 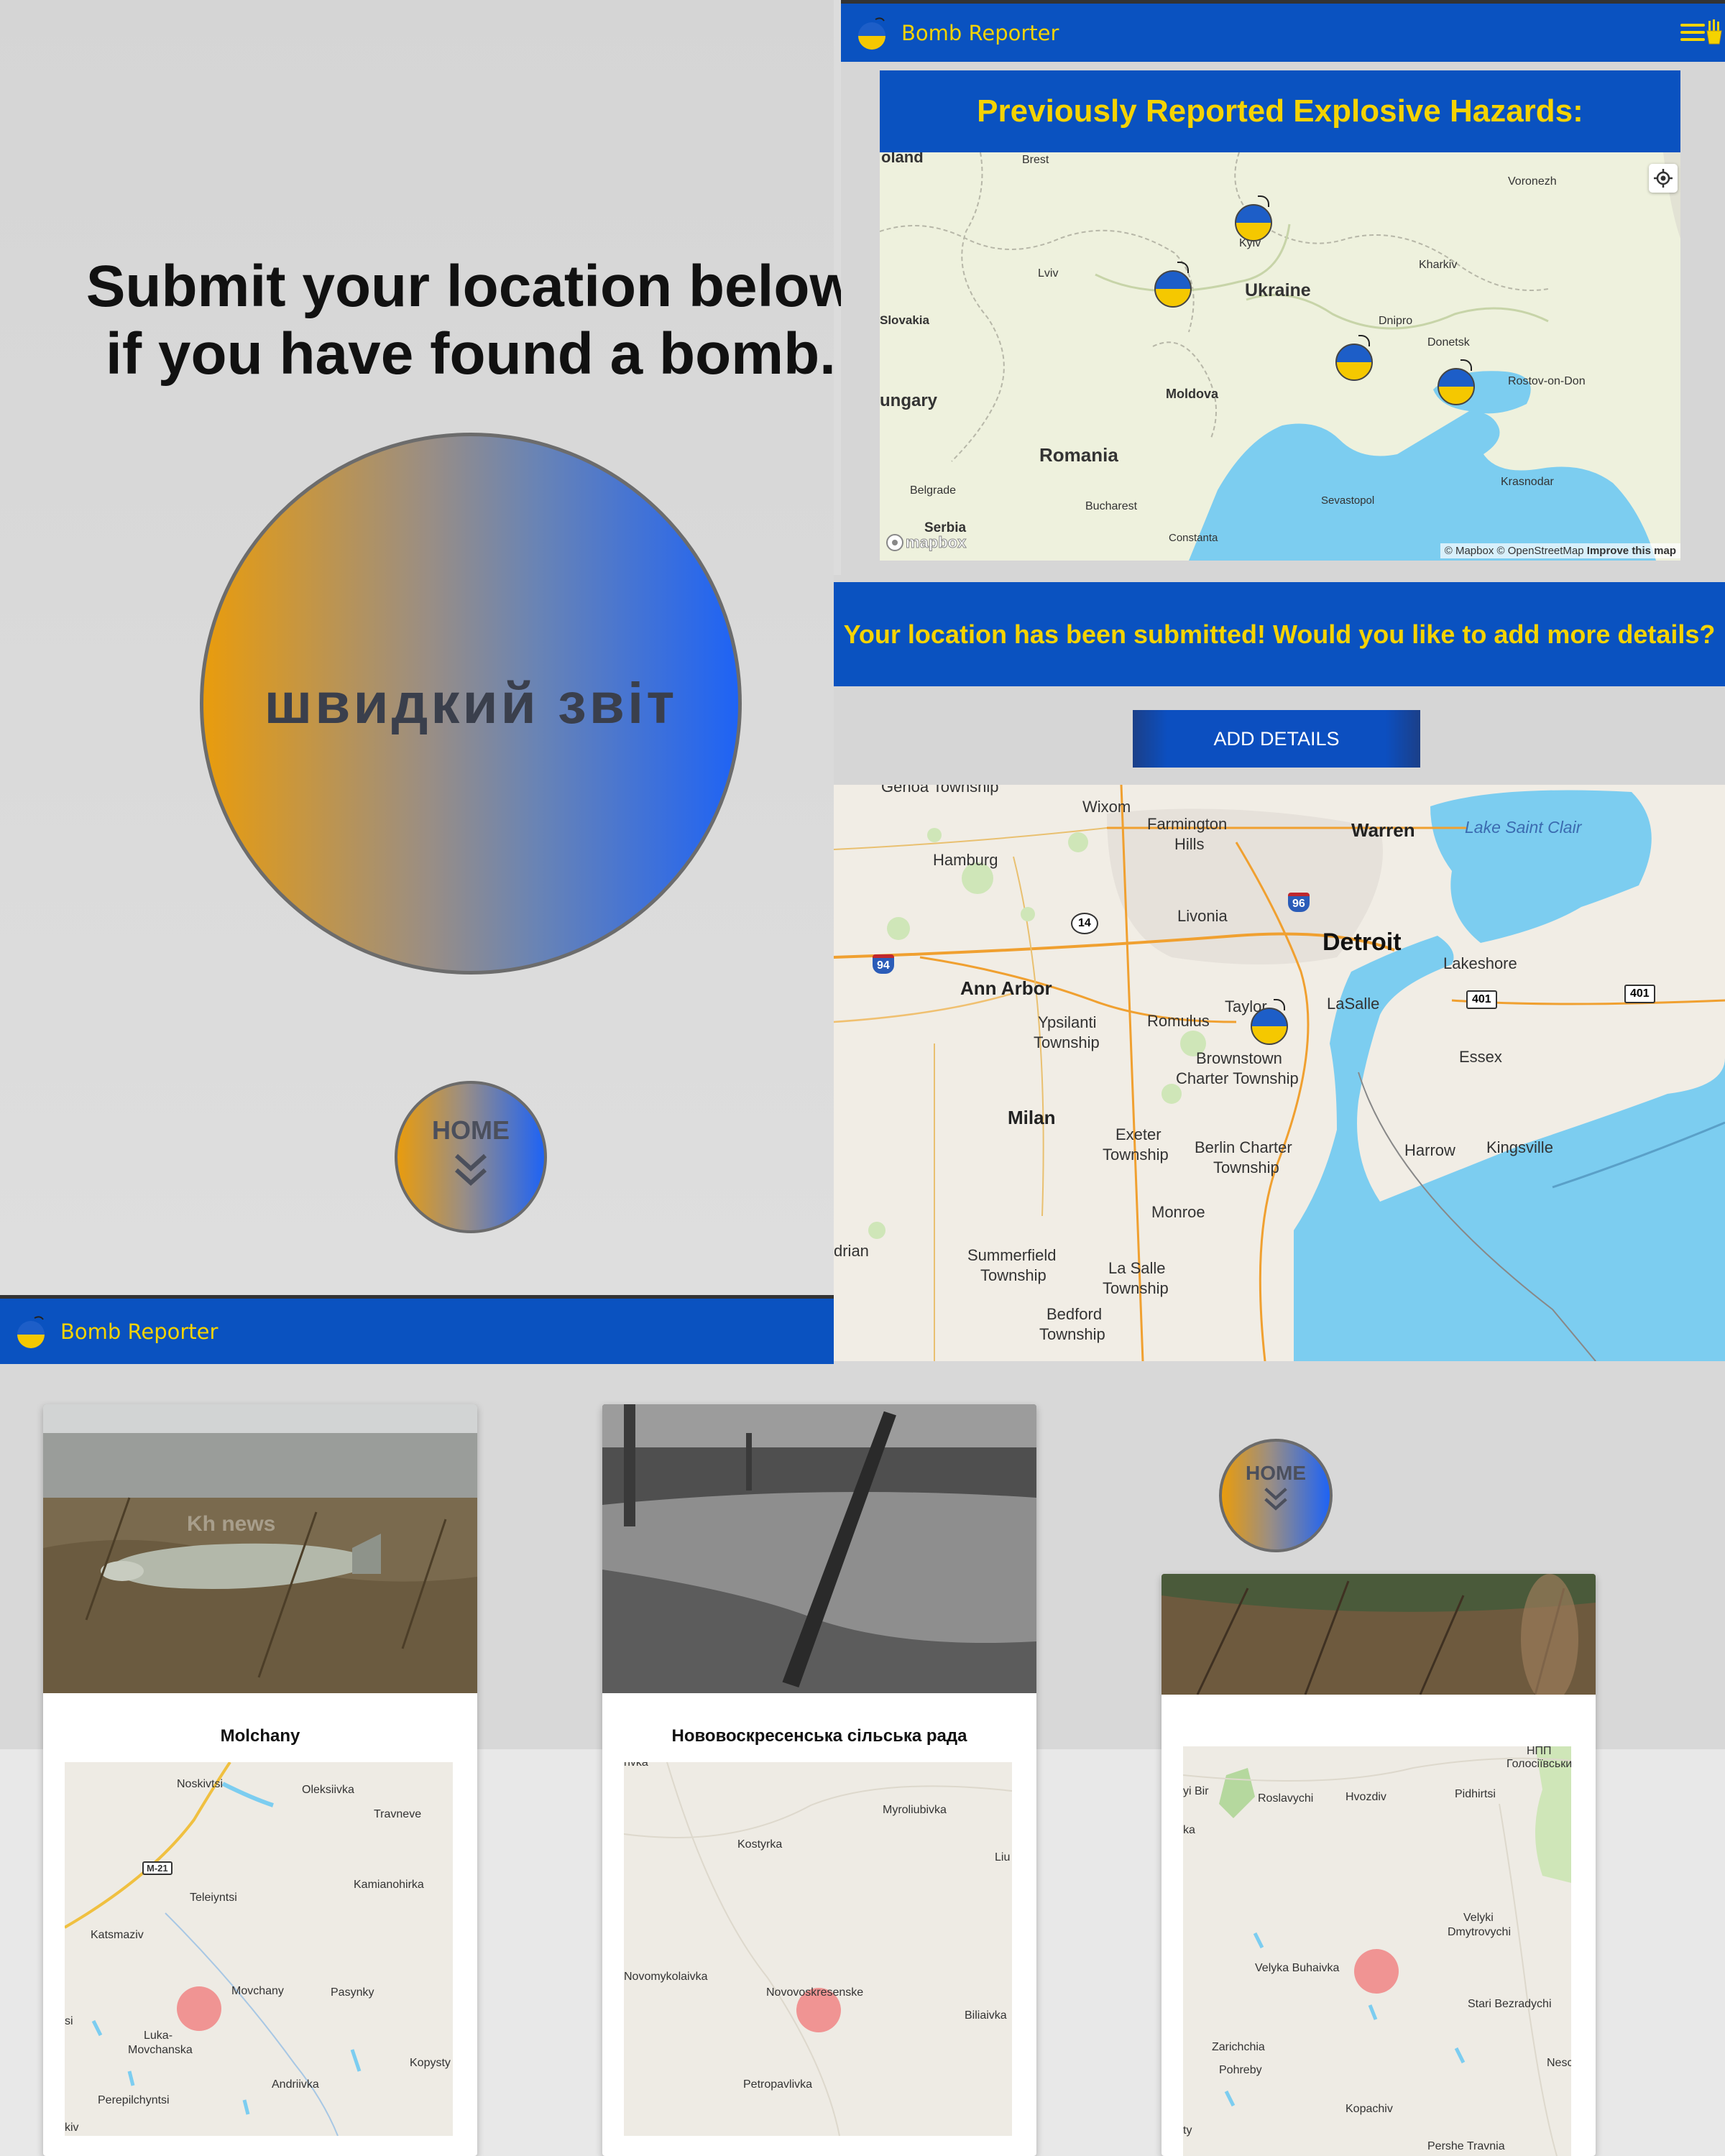 What do you see at coordinates (1478, 1918) in the screenshot?
I see `map-label: Velyki` at bounding box center [1478, 1918].